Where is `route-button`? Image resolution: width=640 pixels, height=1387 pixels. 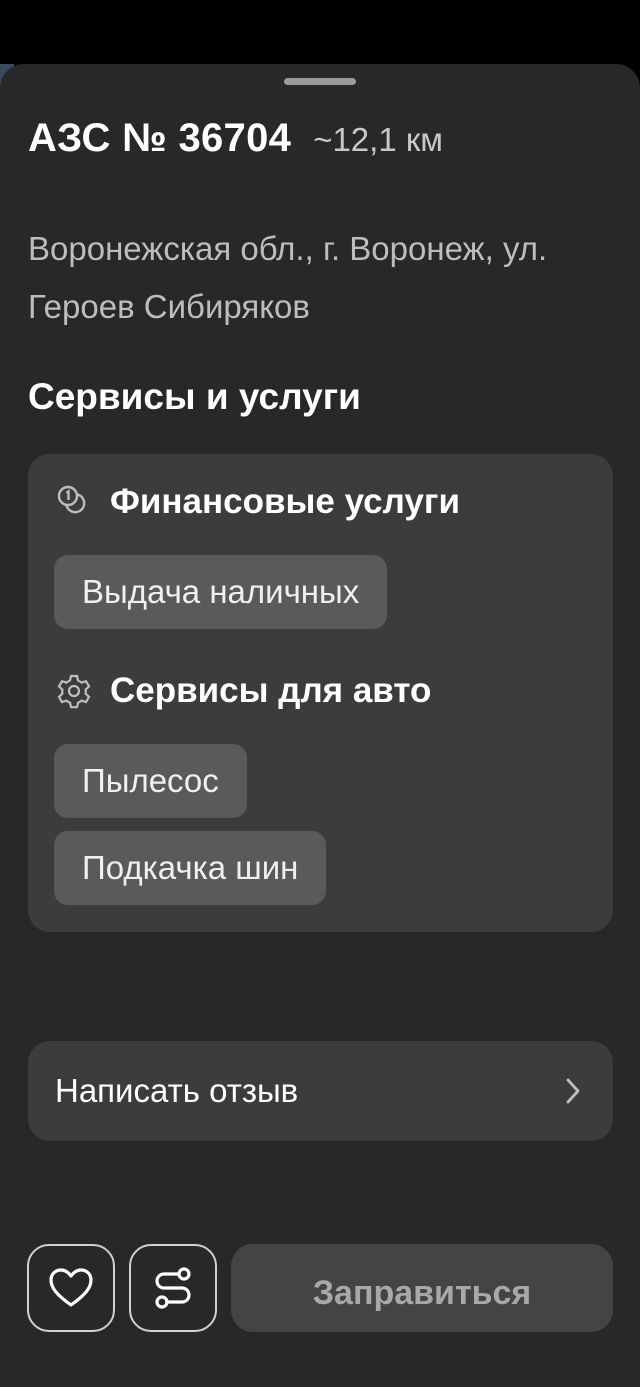 route-button is located at coordinates (173, 1288).